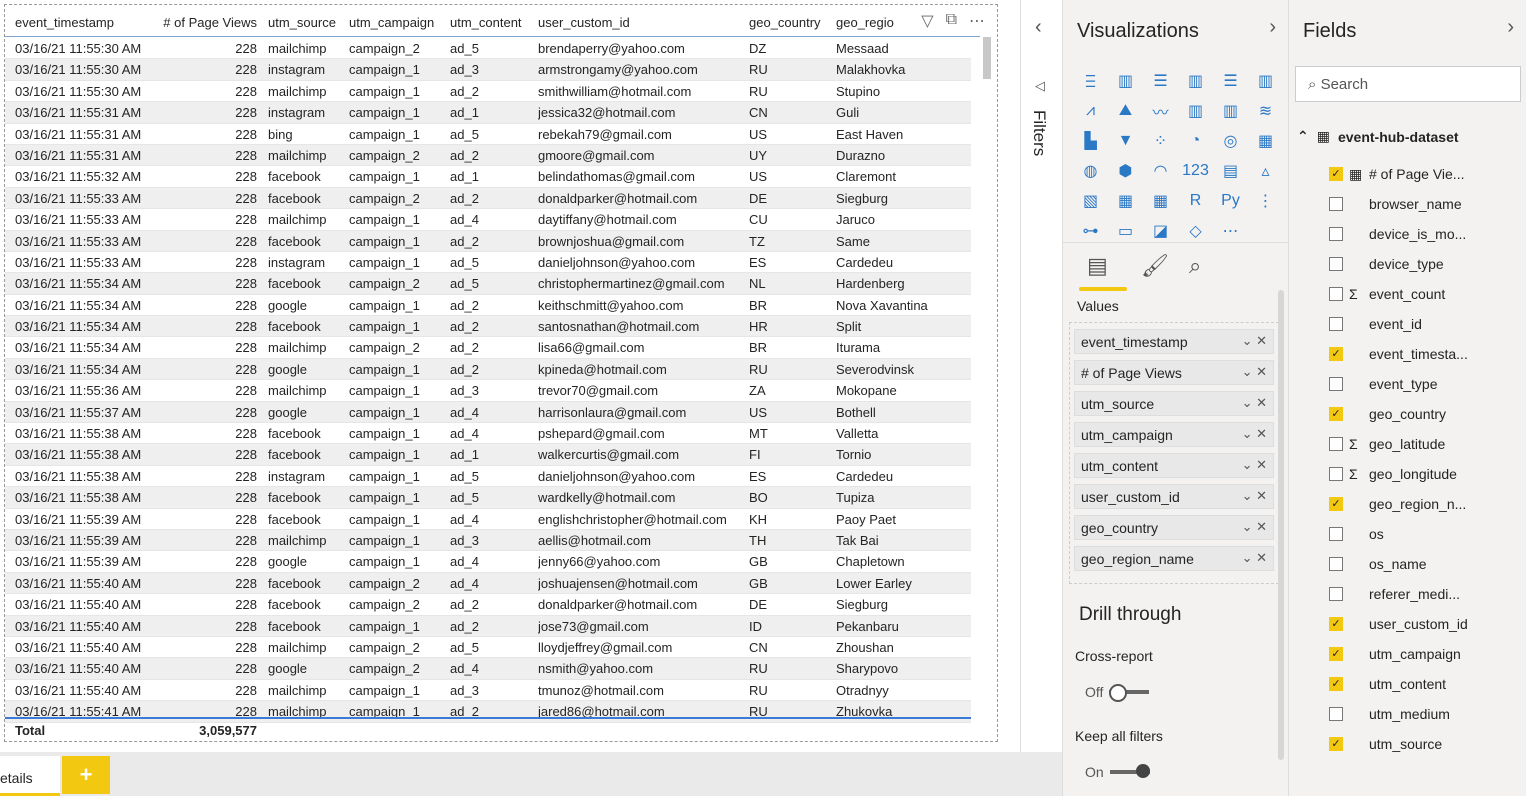 Image resolution: width=1526 pixels, height=796 pixels. Describe the element at coordinates (86, 775) in the screenshot. I see `add-page-button: +` at that location.